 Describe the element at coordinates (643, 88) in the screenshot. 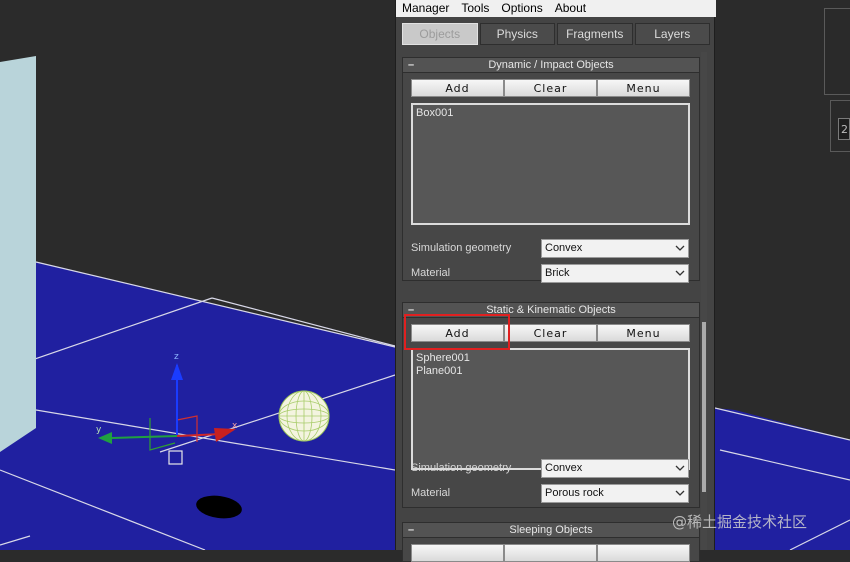

I see `dynamic-menu-button: Menu` at that location.